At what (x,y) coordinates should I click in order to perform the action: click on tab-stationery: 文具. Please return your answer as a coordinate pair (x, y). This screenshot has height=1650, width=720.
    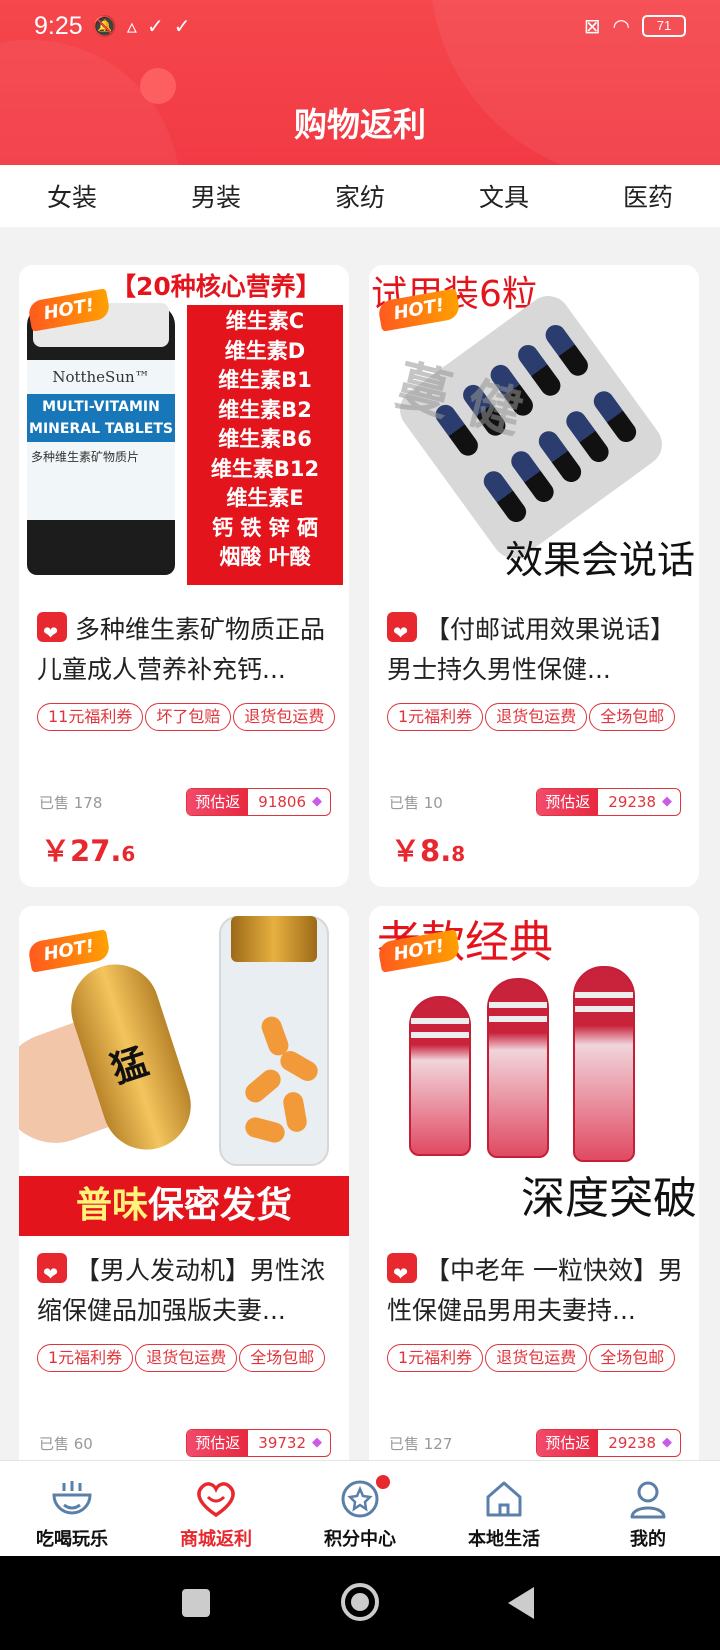
    Looking at the image, I should click on (504, 196).